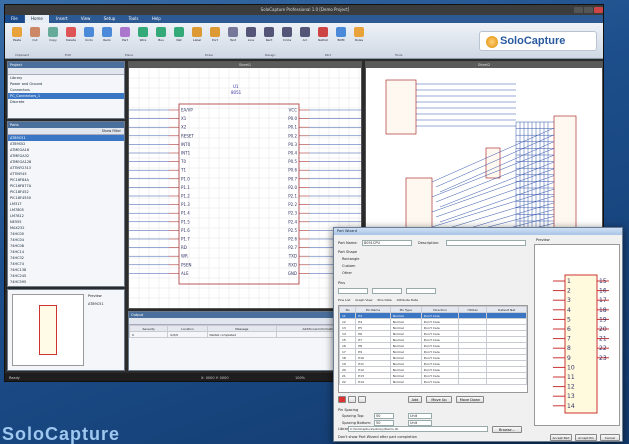 This screenshot has height=444, width=629. What do you see at coordinates (418, 429) in the screenshot?
I see `library-path-input: C:\SoloCapture\Library\Demo.lib` at bounding box center [418, 429].